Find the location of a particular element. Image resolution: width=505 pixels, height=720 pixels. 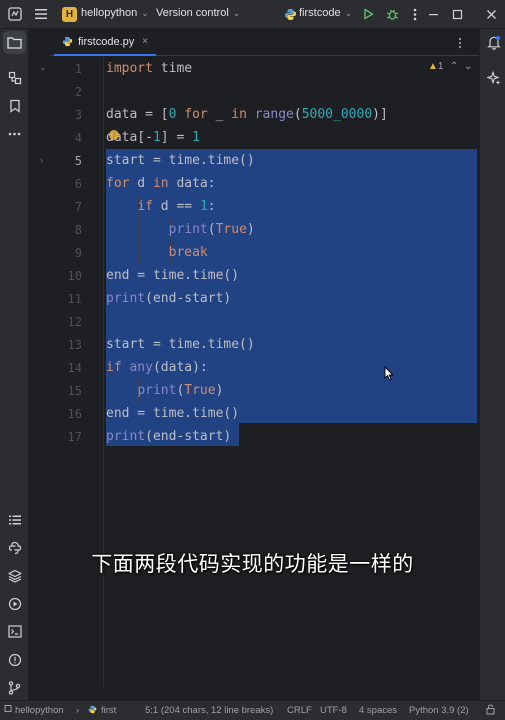

code-line-3: data = [0 for _ in range(5000_0000)] is located at coordinates (247, 114).